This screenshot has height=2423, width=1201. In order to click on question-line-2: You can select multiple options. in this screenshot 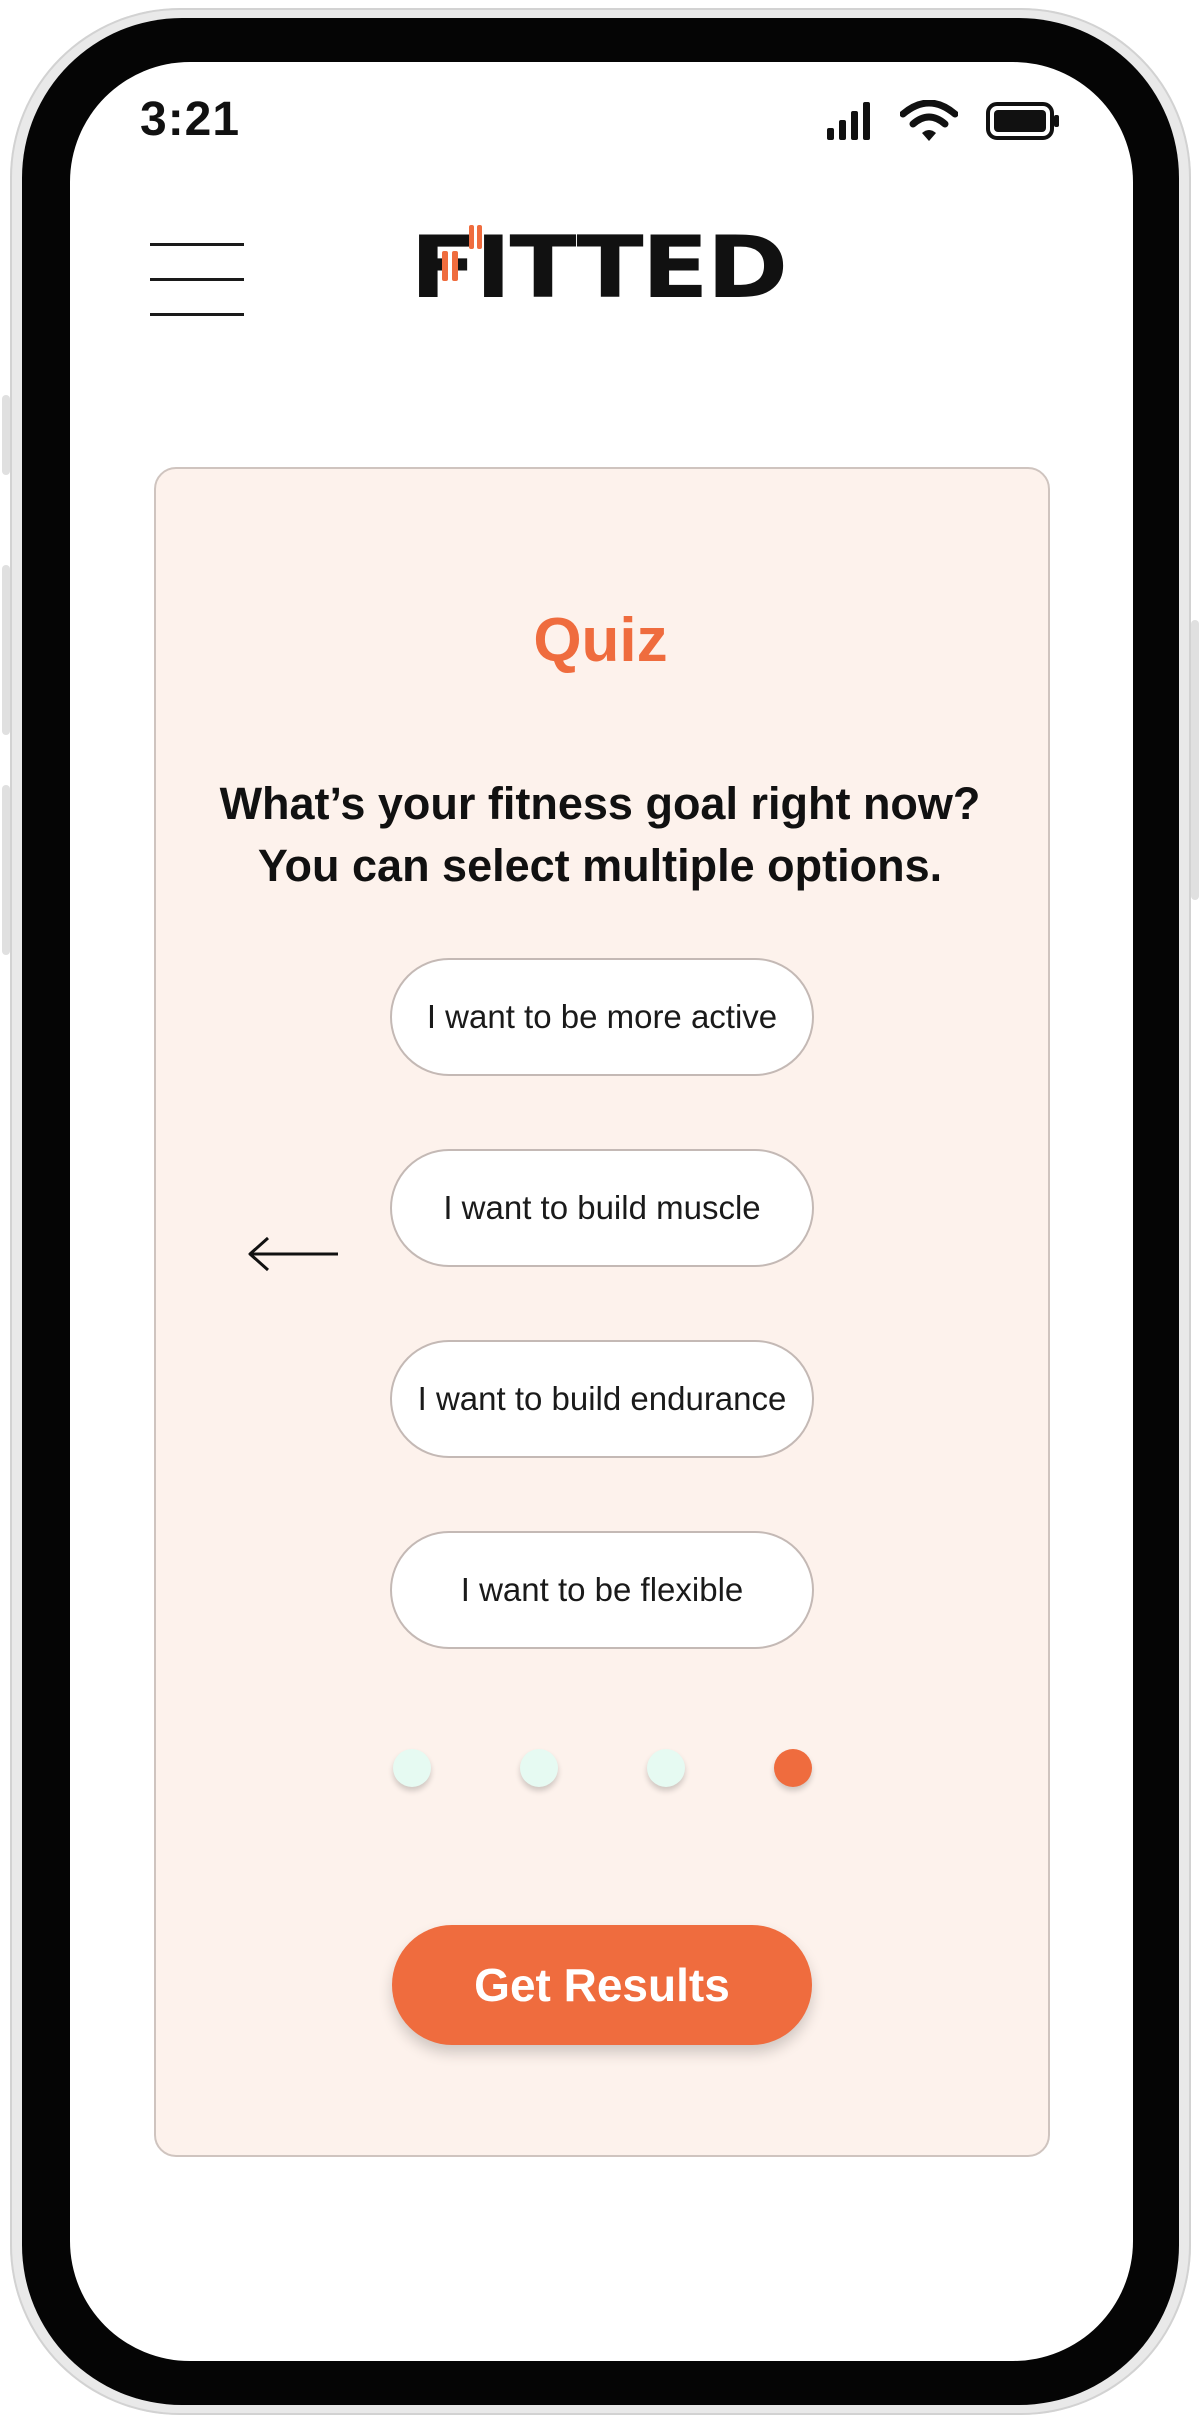, I will do `click(600, 865)`.